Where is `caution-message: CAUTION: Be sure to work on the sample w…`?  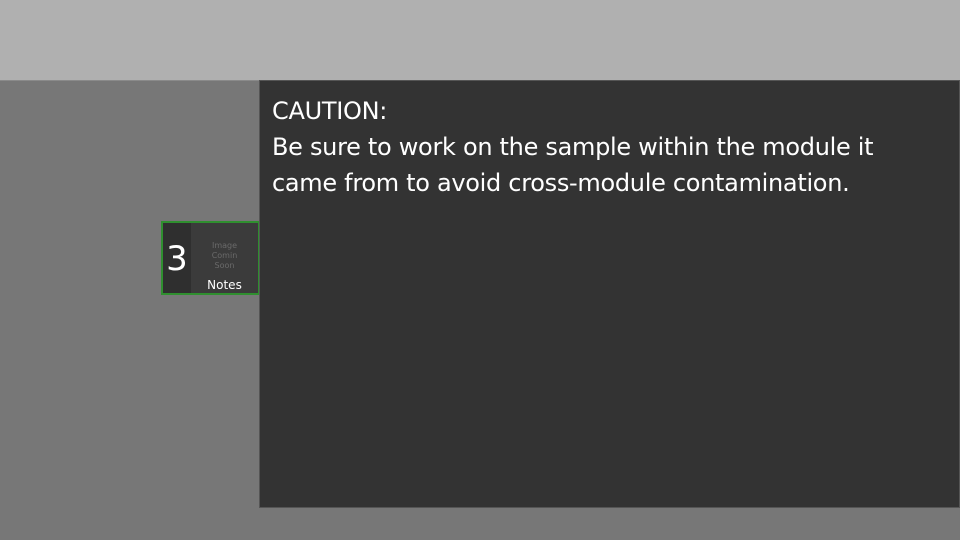 caution-message: CAUTION: Be sure to work on the sample w… is located at coordinates (612, 147).